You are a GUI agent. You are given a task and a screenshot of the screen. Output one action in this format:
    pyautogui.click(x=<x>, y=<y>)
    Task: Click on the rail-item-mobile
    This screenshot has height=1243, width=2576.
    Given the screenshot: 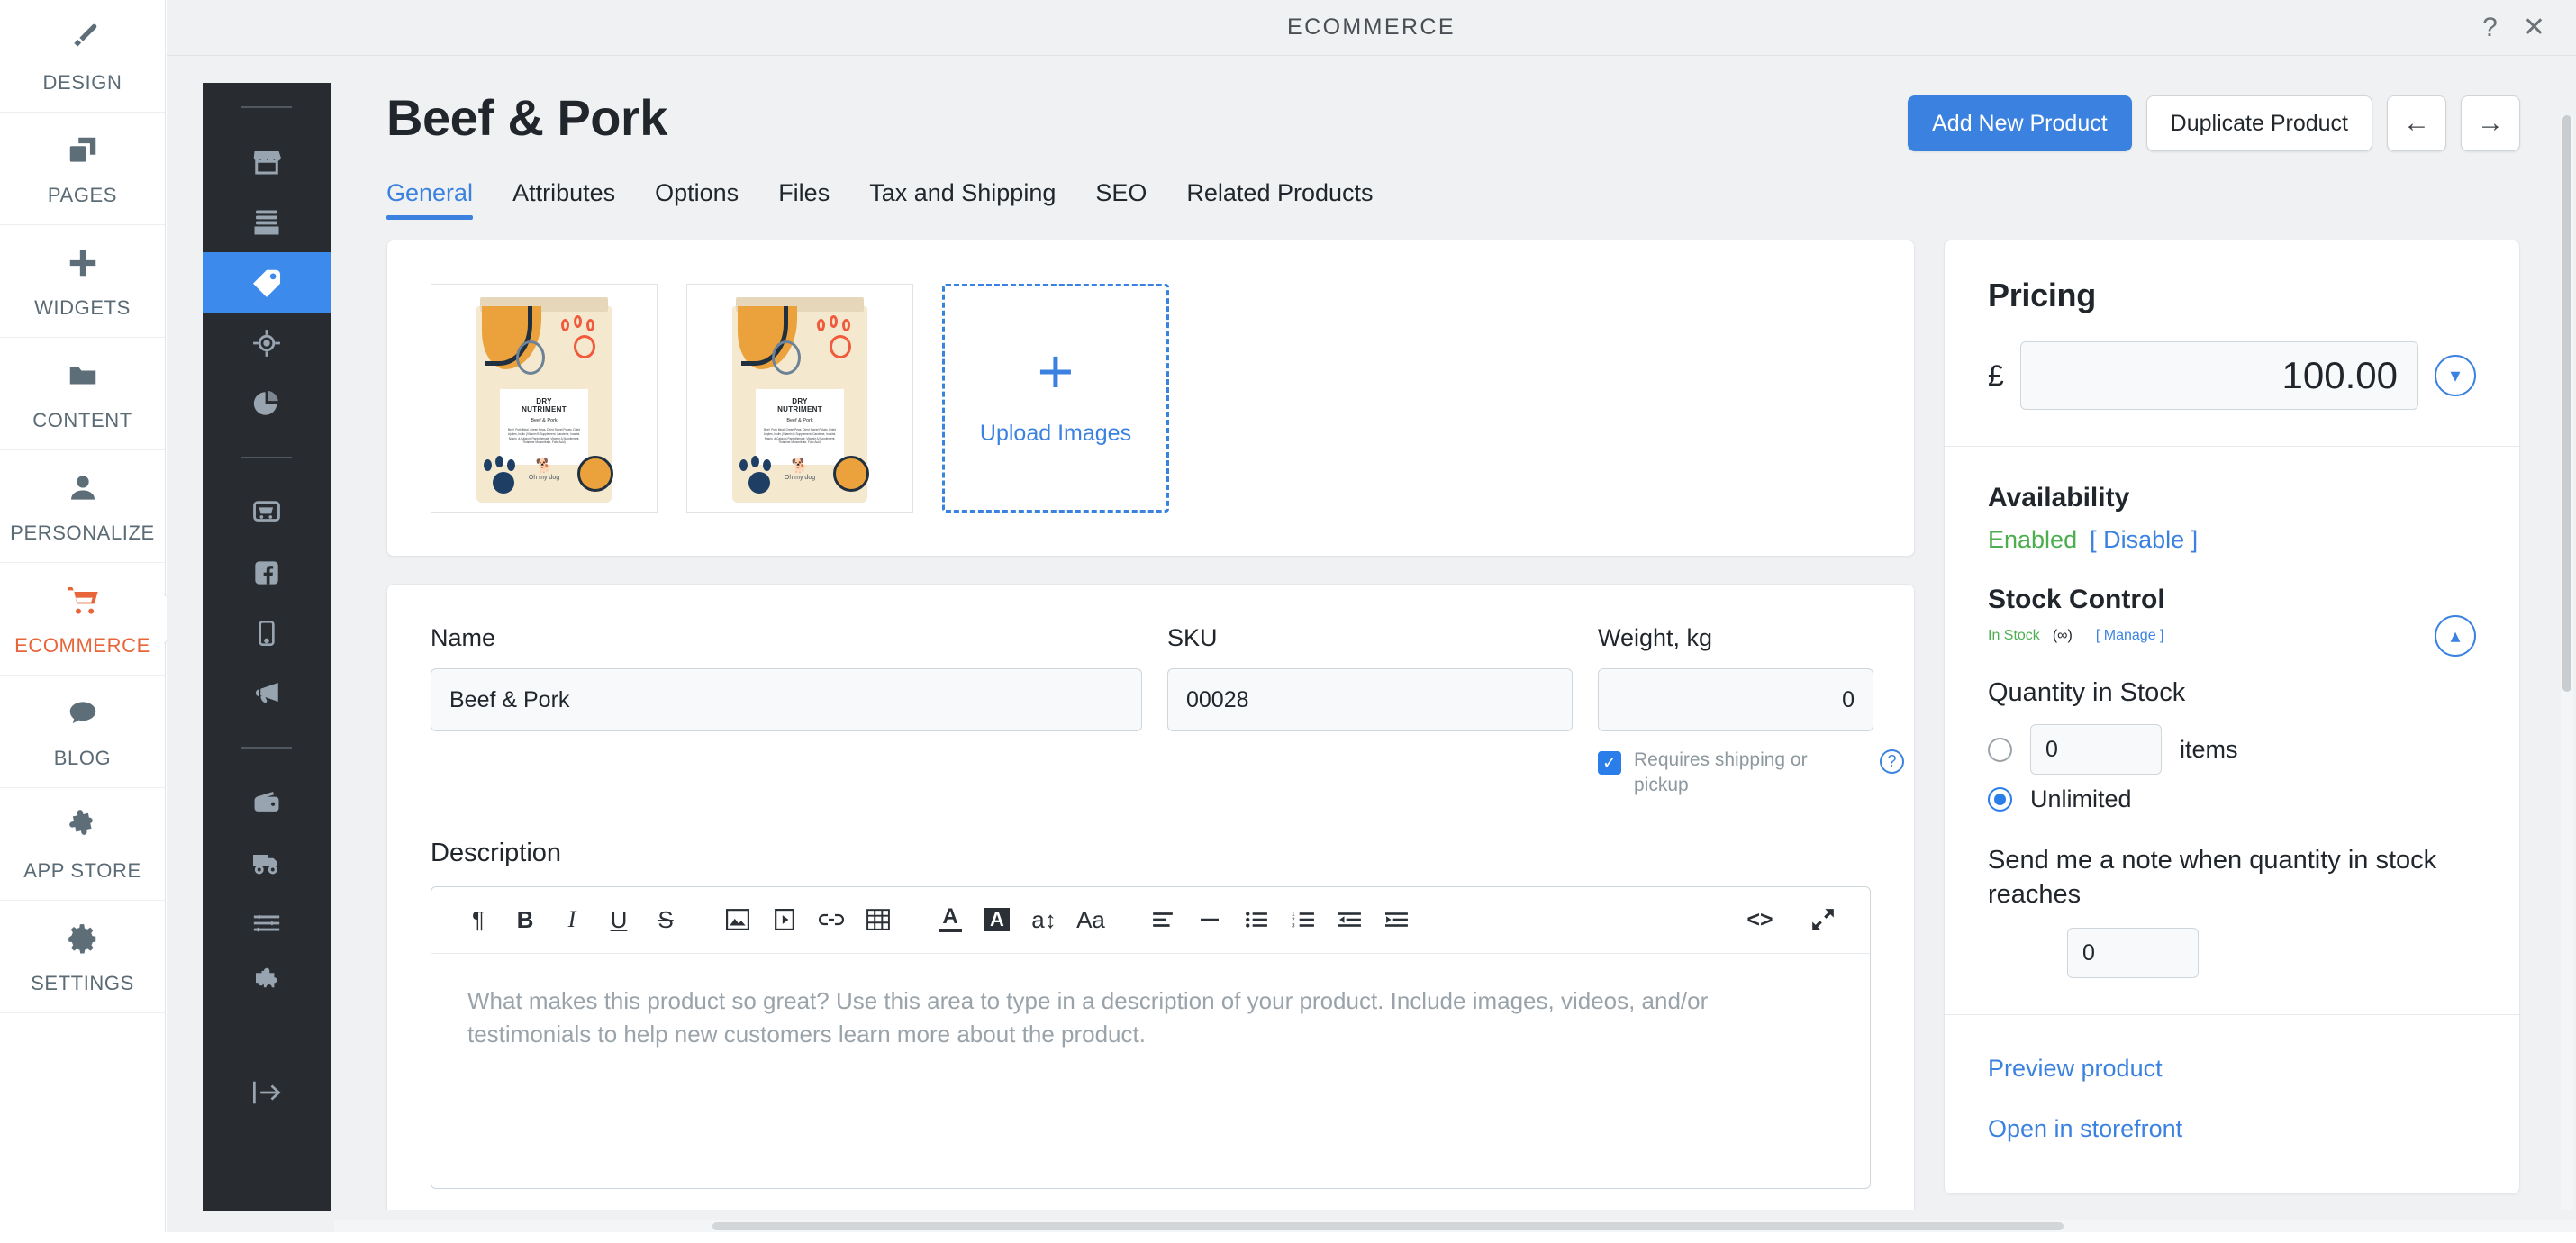 What is the action you would take?
    pyautogui.click(x=267, y=633)
    